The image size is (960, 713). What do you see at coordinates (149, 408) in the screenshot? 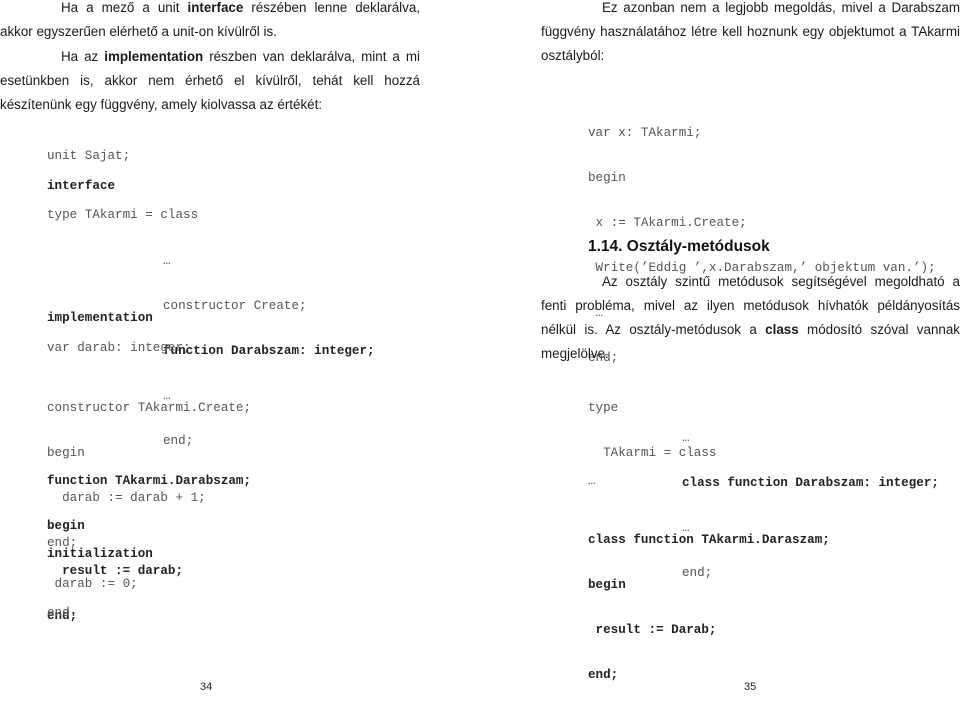
I see `ctor-header: constructor TAkarmi.Create;` at bounding box center [149, 408].